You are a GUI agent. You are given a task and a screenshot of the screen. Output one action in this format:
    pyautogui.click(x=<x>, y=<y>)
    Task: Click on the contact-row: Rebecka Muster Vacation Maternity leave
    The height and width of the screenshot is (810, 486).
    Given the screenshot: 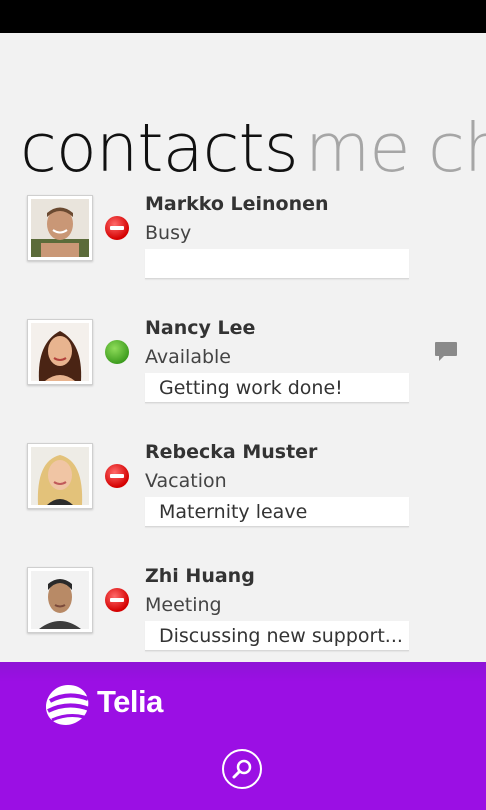 What is the action you would take?
    pyautogui.click(x=243, y=501)
    